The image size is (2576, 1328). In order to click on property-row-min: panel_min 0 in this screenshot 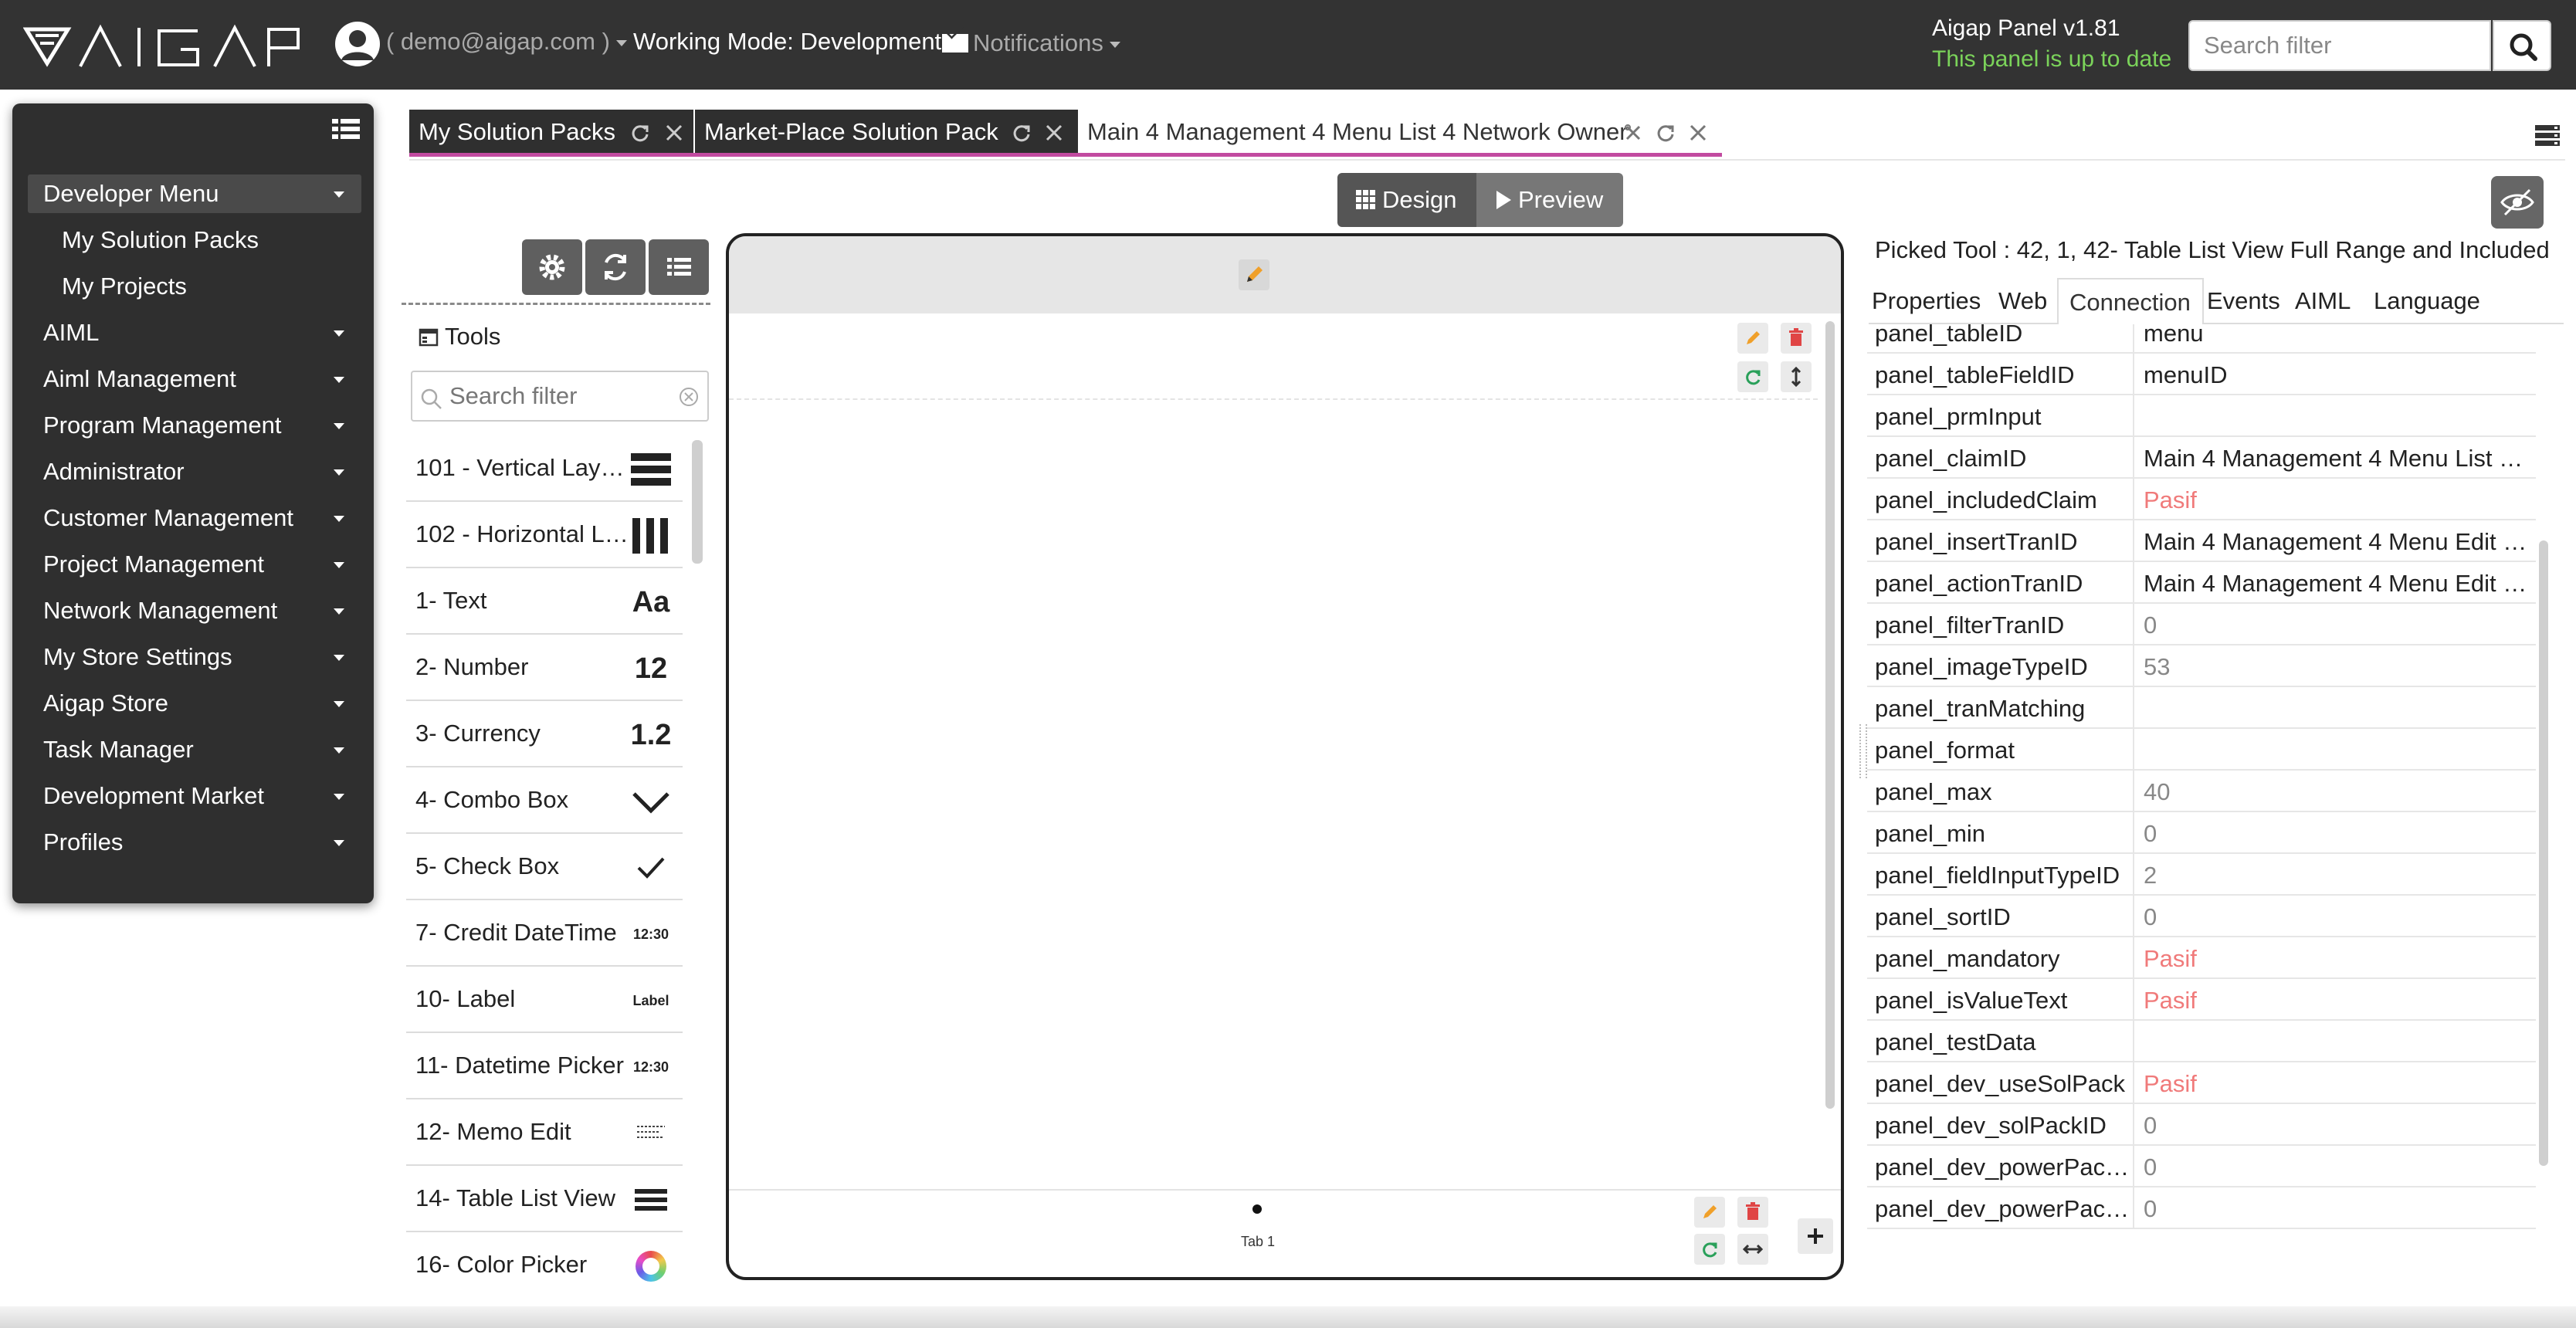, I will do `click(2201, 833)`.